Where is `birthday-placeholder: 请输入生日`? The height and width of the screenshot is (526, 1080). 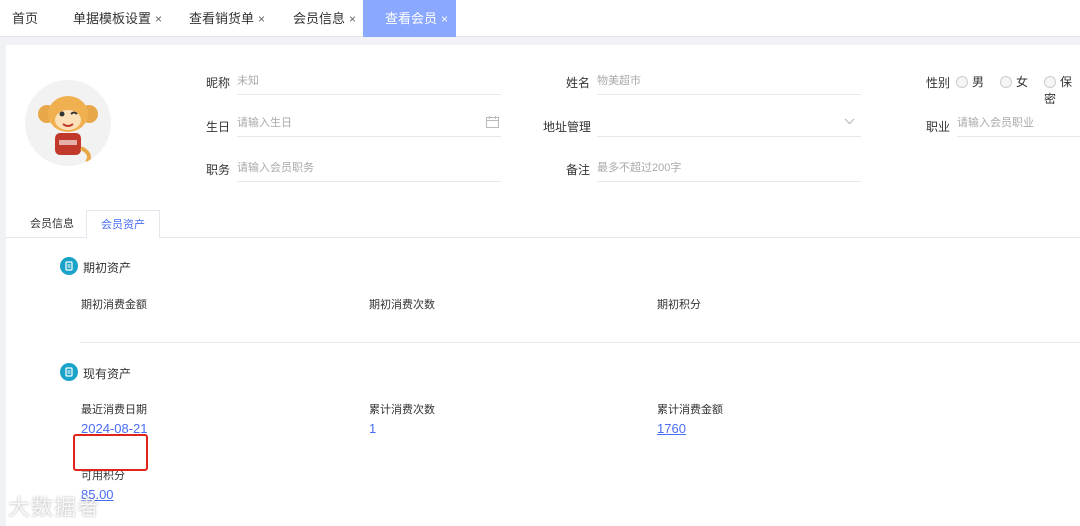 birthday-placeholder: 请输入生日 is located at coordinates (264, 123).